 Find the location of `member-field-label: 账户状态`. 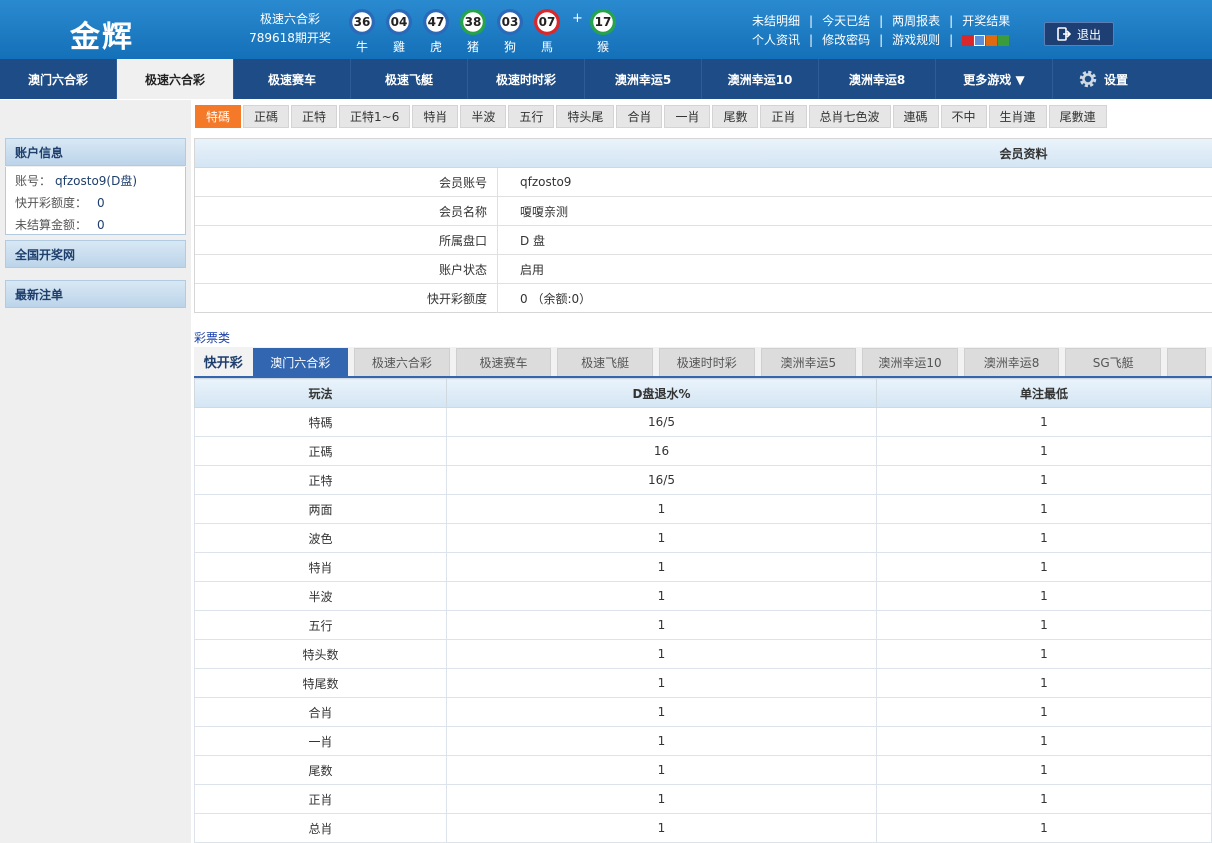

member-field-label: 账户状态 is located at coordinates (346, 269).